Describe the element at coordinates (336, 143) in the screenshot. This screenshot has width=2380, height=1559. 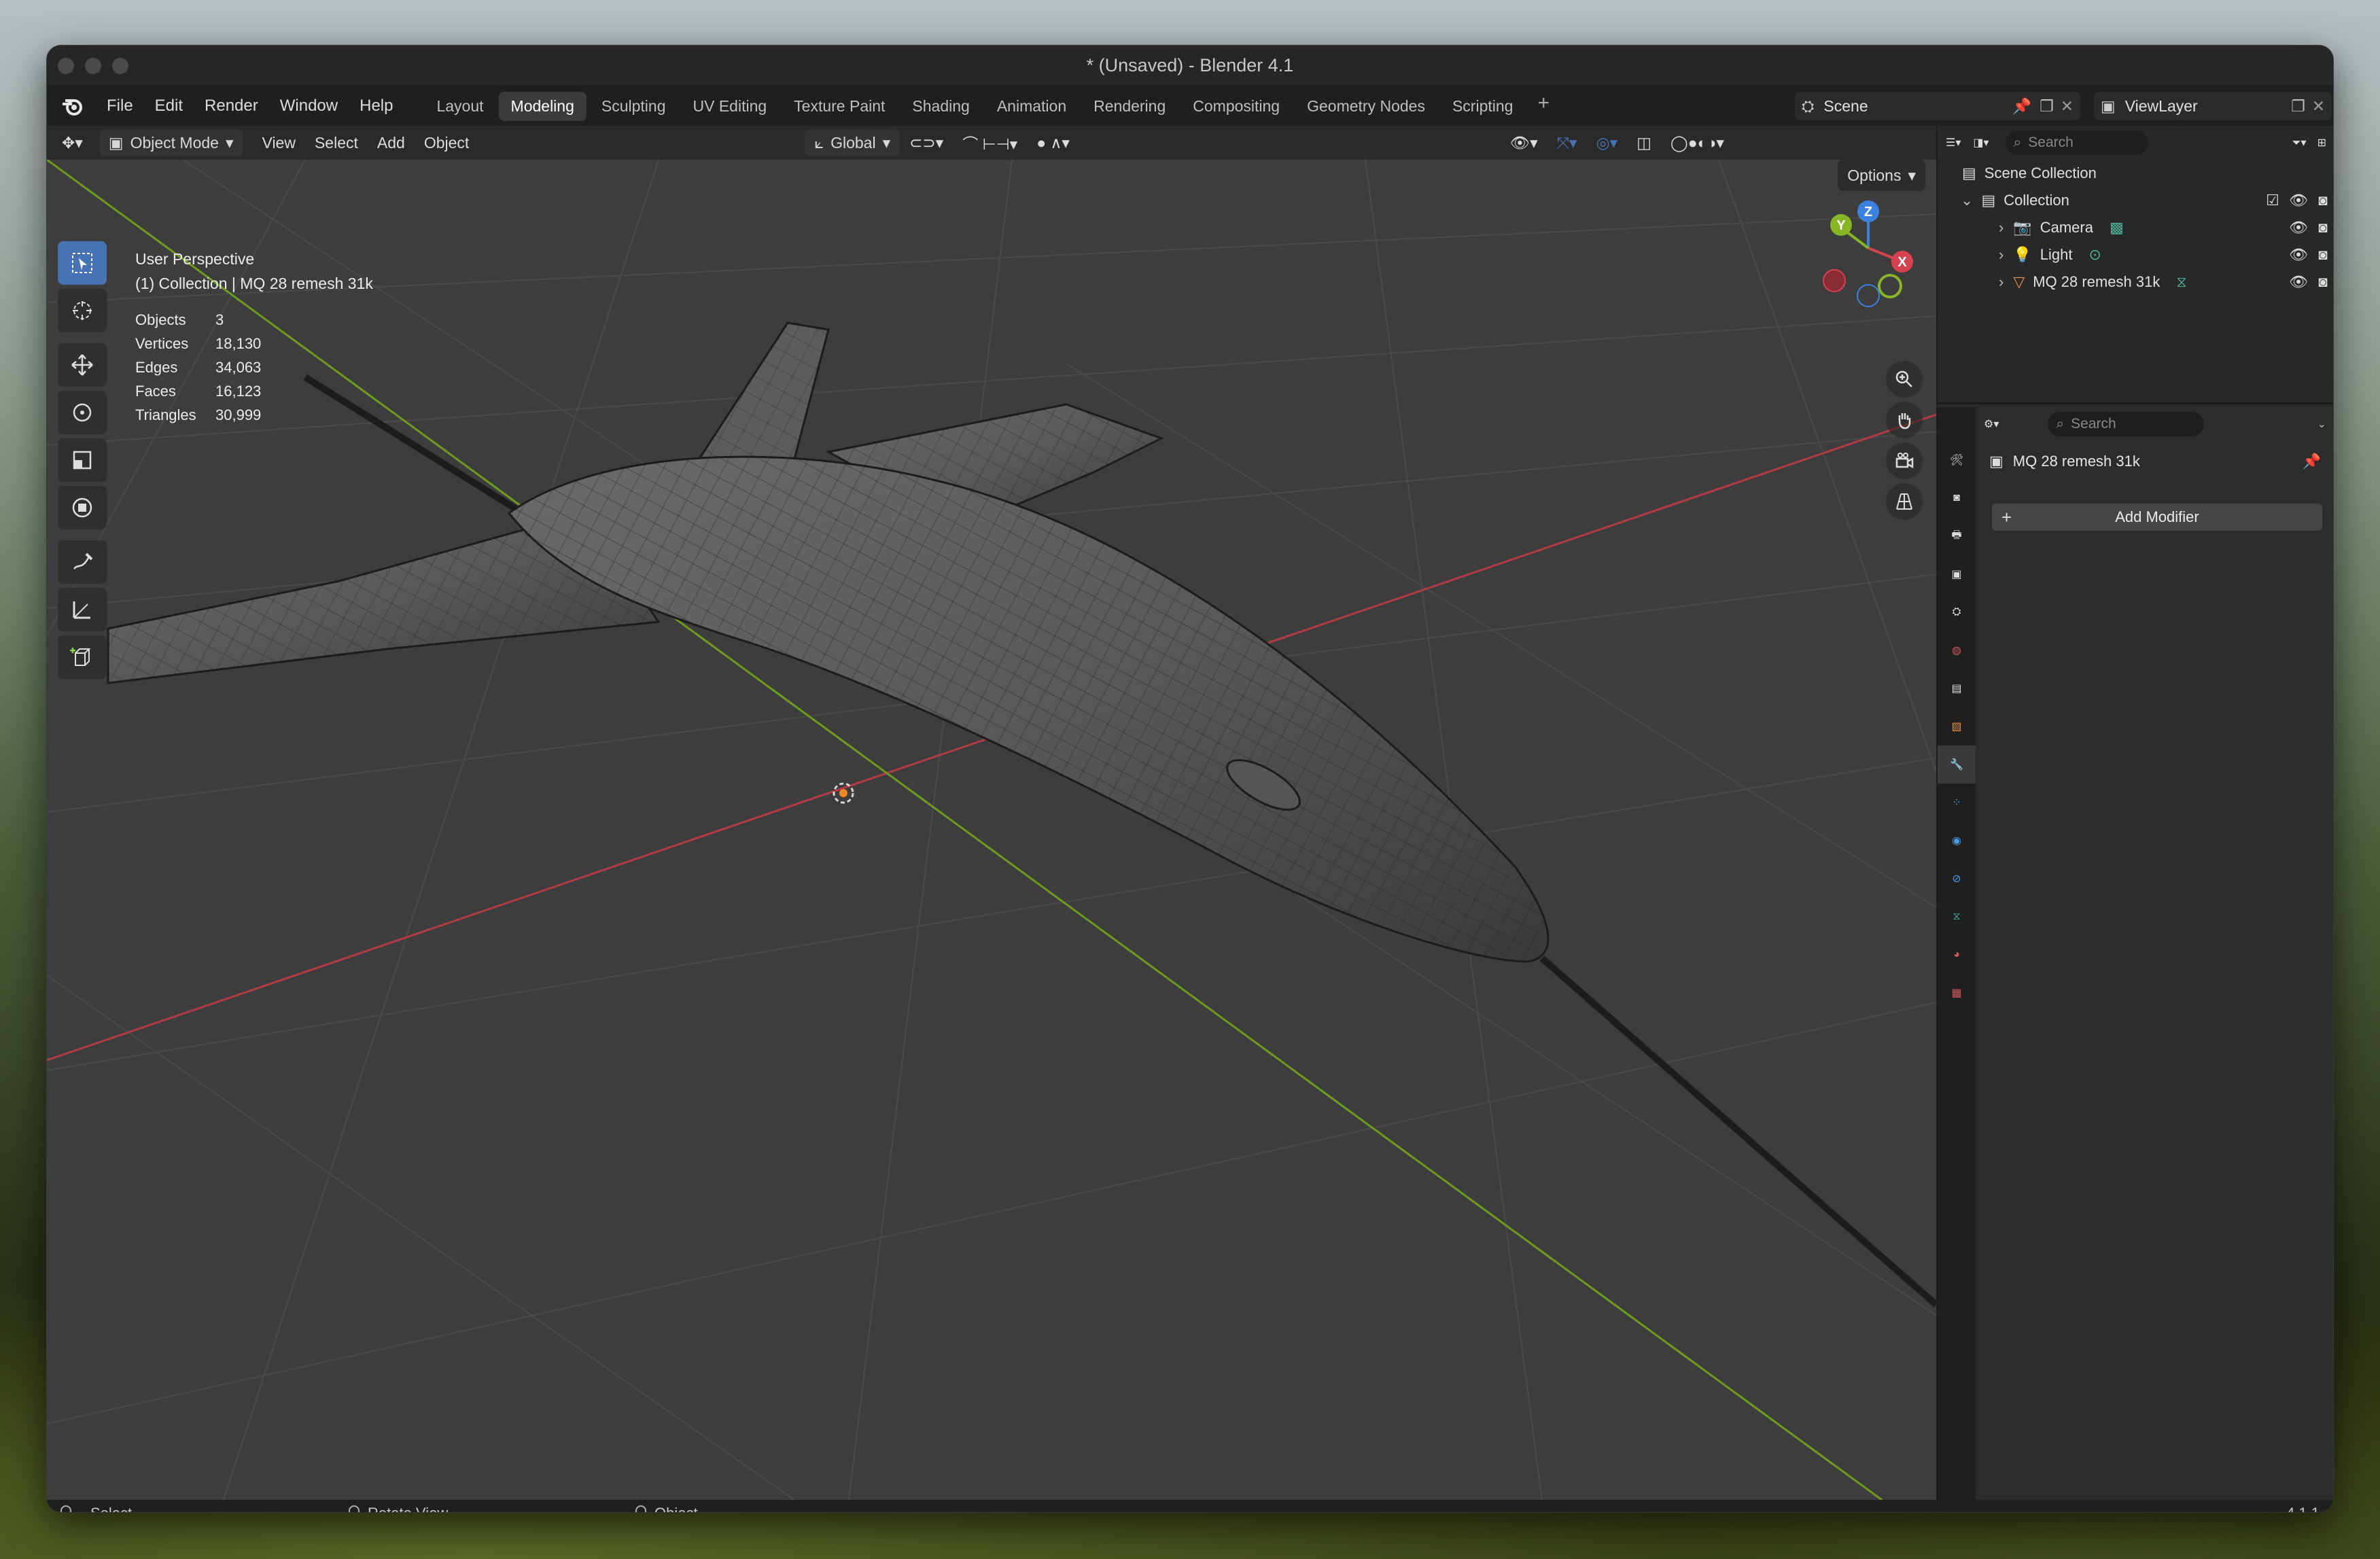
I see `menu-select: Select` at that location.